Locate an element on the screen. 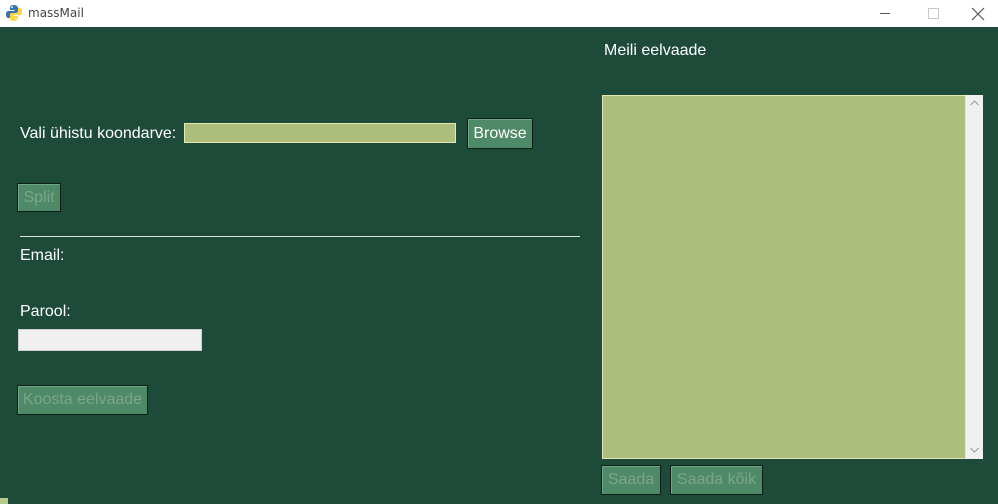 The image size is (998, 504). window-title: massMail is located at coordinates (56, 13).